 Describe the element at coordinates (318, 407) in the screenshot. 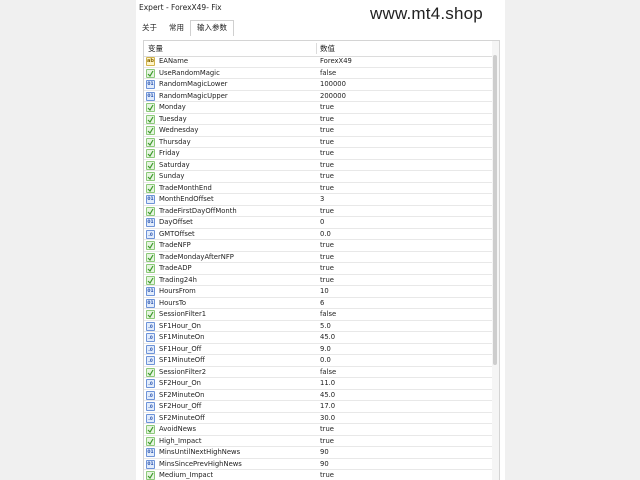

I see `param-row: .0 SF2Hour_Off 17.0` at that location.